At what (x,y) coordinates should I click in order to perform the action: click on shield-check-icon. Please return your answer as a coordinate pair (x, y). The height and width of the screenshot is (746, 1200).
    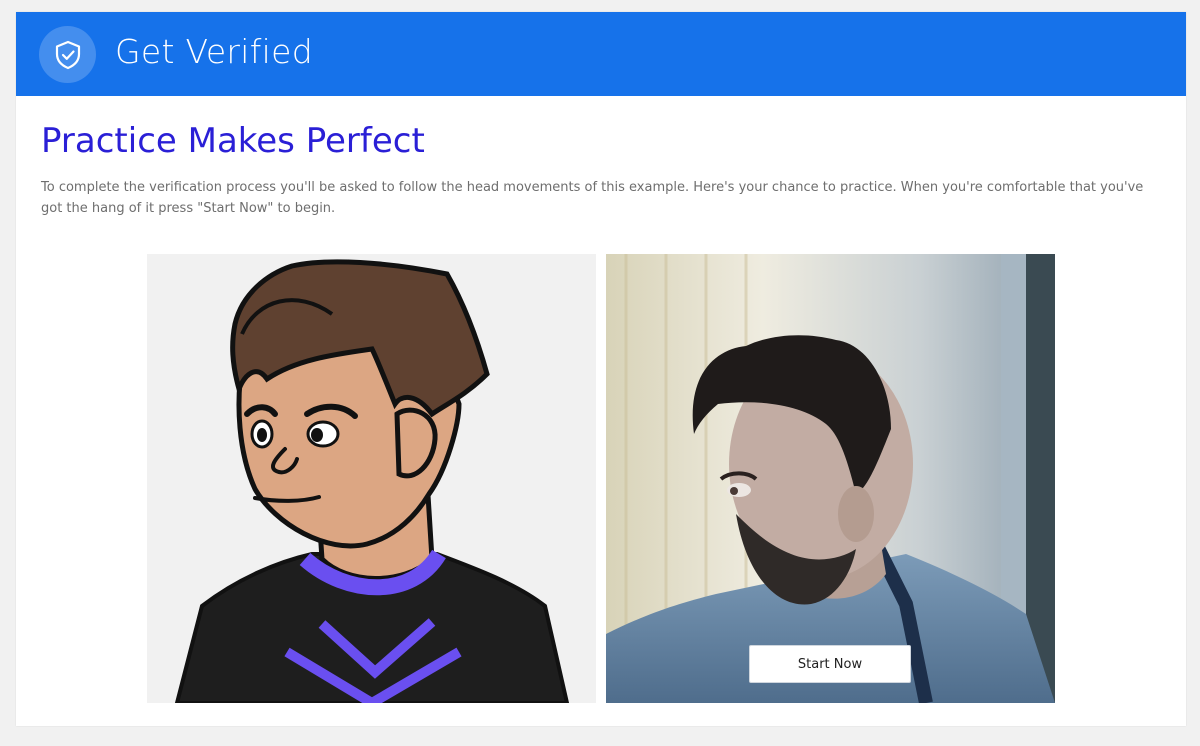
    Looking at the image, I should click on (68, 55).